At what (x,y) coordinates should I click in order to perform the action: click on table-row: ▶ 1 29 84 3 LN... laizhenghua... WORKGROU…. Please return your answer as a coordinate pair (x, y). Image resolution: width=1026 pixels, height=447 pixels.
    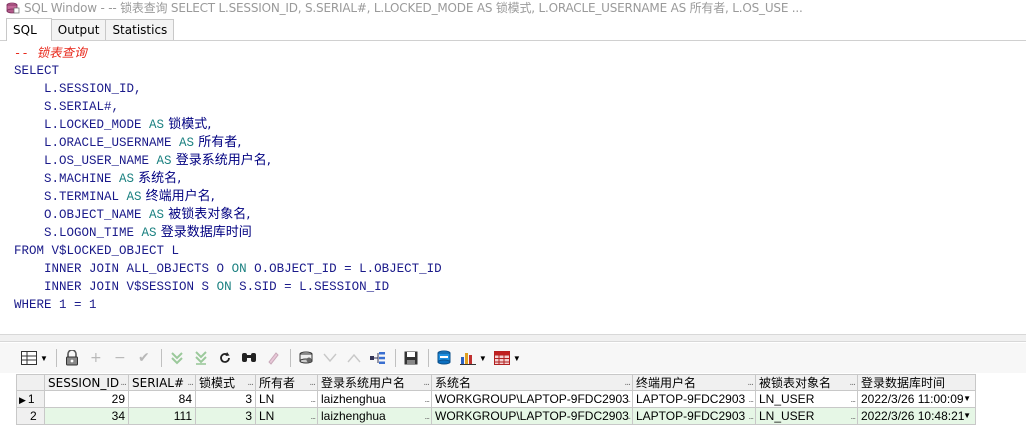
    Looking at the image, I should click on (498, 399).